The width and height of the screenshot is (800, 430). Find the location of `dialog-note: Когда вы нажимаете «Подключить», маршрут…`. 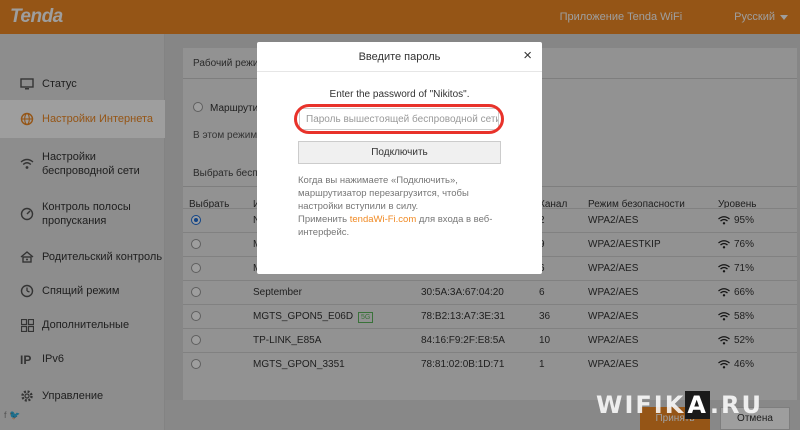

dialog-note: Когда вы нажимаете «Подключить», маршрут… is located at coordinates (403, 206).